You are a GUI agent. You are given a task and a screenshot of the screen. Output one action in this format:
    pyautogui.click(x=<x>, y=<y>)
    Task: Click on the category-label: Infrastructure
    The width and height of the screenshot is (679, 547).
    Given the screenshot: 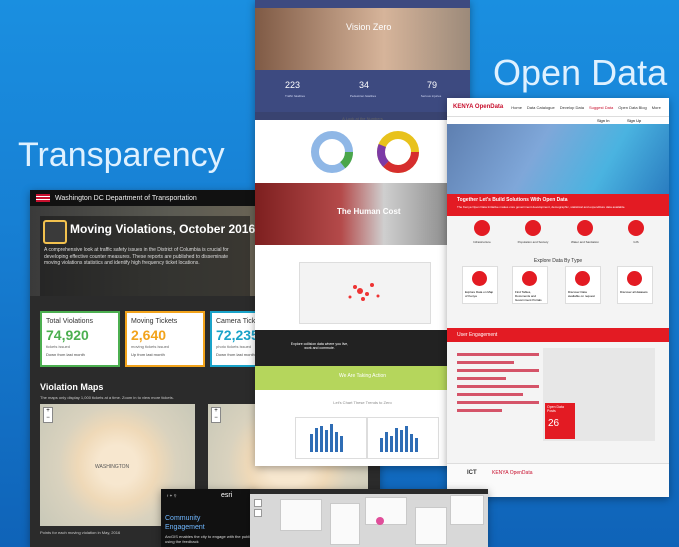 What is the action you would take?
    pyautogui.click(x=482, y=242)
    